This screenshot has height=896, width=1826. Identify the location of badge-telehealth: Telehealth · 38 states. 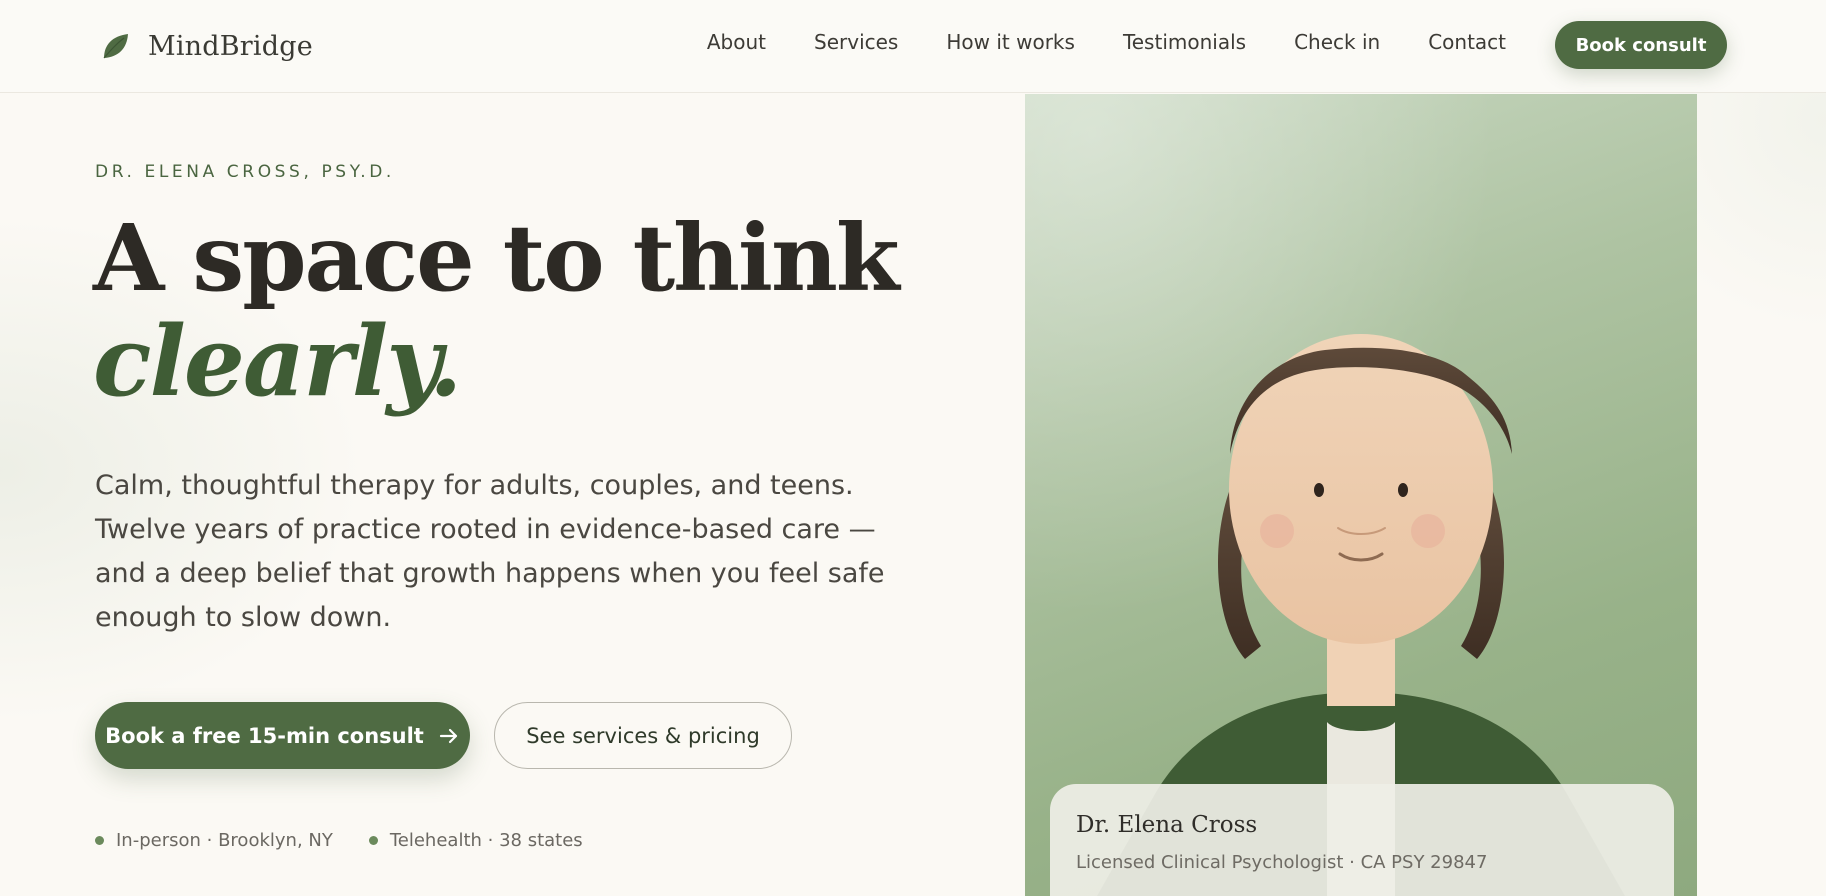
(475, 840).